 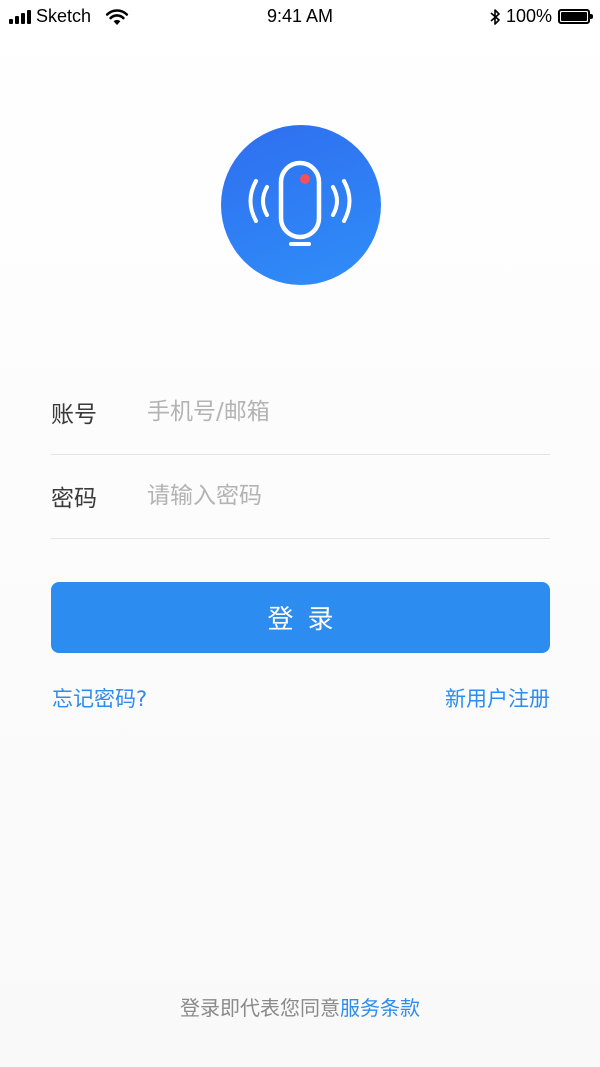 I want to click on account-row: 账号, so click(x=300, y=412).